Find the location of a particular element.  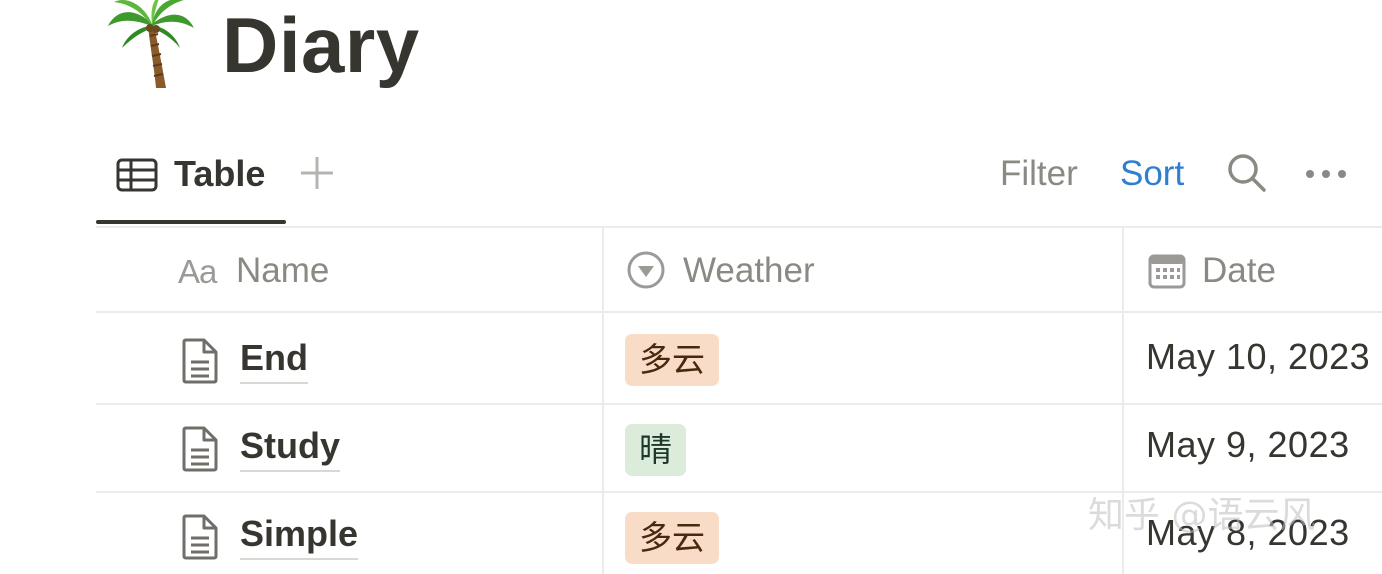

column-header-label: Name is located at coordinates (283, 270).